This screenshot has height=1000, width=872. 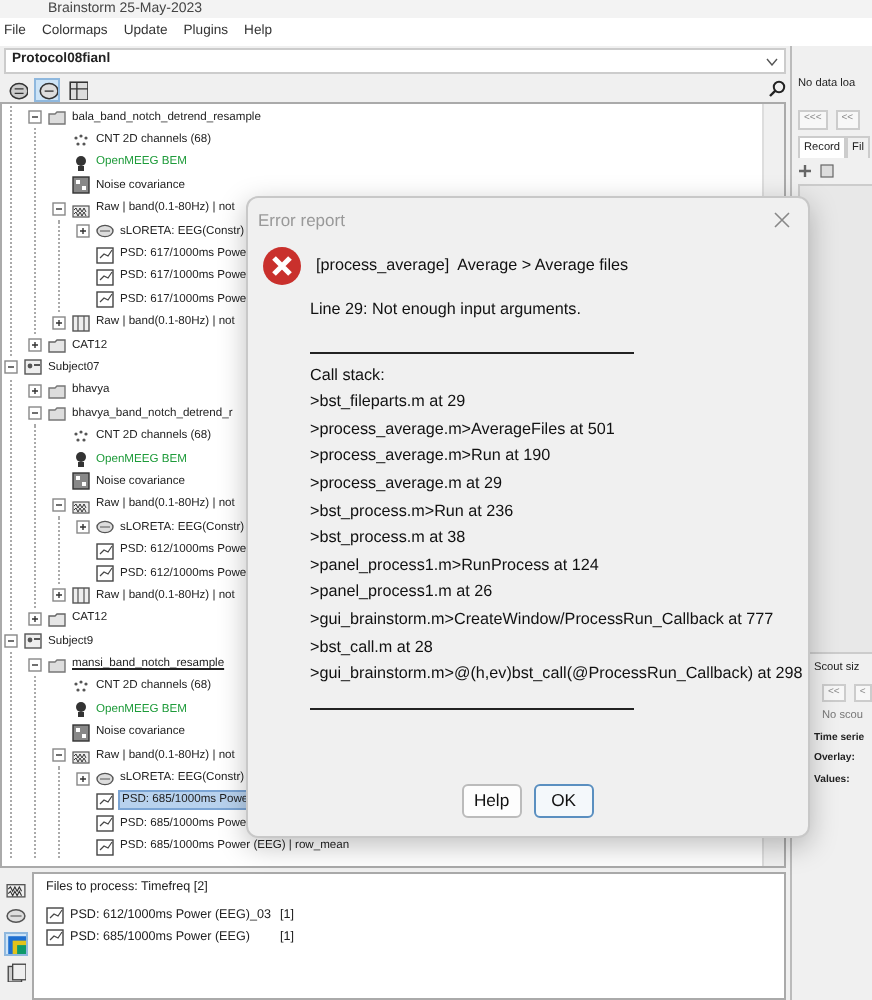 What do you see at coordinates (445, 310) in the screenshot?
I see `error-message: Line 29: Not enough input arguments.` at bounding box center [445, 310].